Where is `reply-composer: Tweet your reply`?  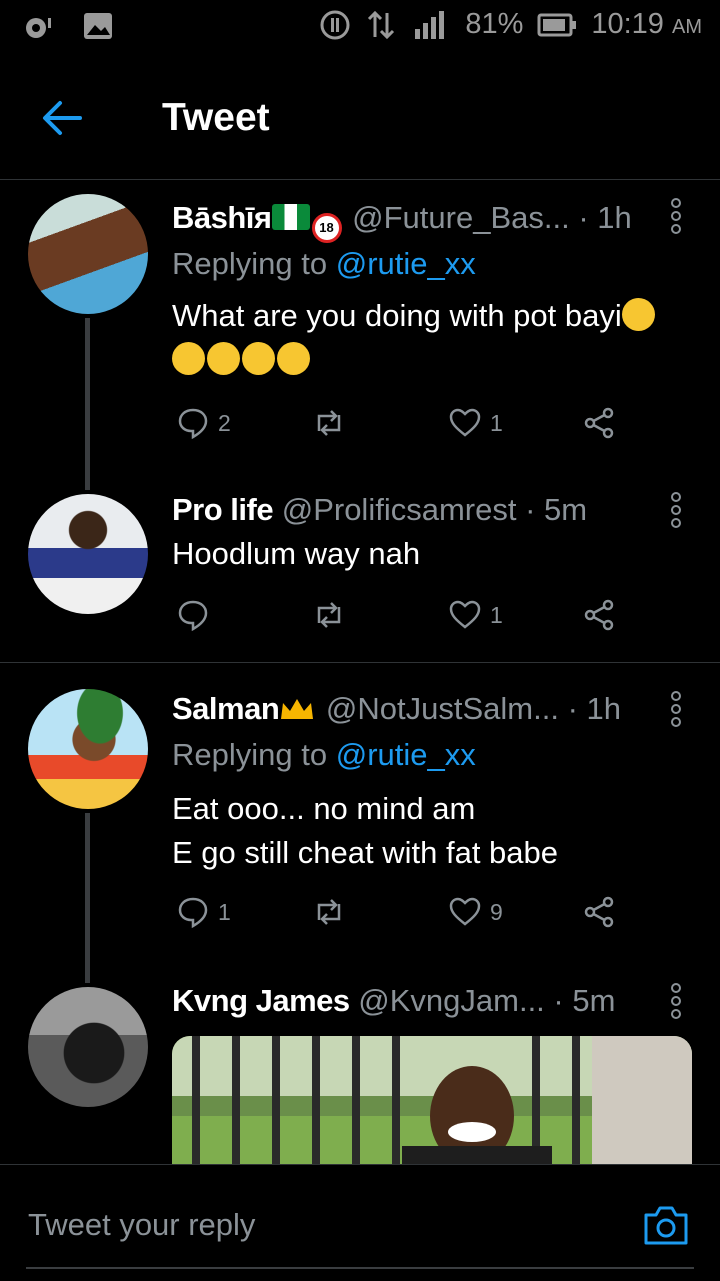 reply-composer: Tweet your reply is located at coordinates (360, 1222).